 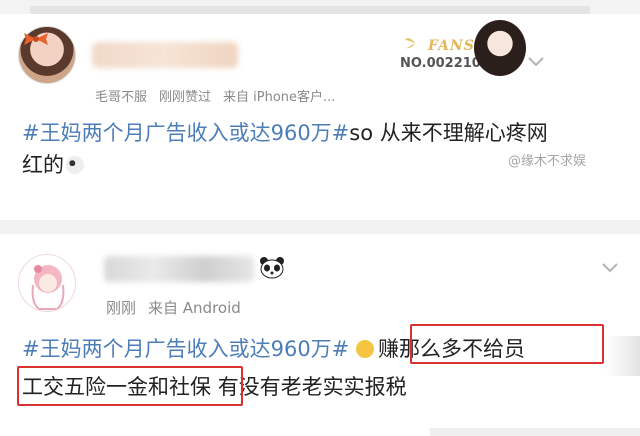 I want to click on fans-badge-photo, so click(x=500, y=48).